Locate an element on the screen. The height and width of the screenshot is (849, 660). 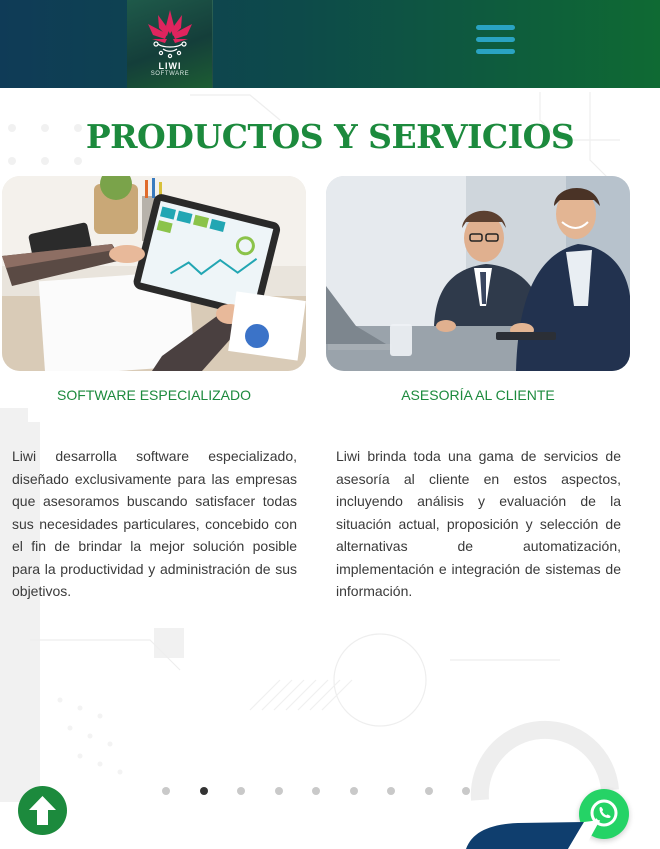
card-title-software: SOFTWARE ESPECIALIZADO is located at coordinates (154, 395).